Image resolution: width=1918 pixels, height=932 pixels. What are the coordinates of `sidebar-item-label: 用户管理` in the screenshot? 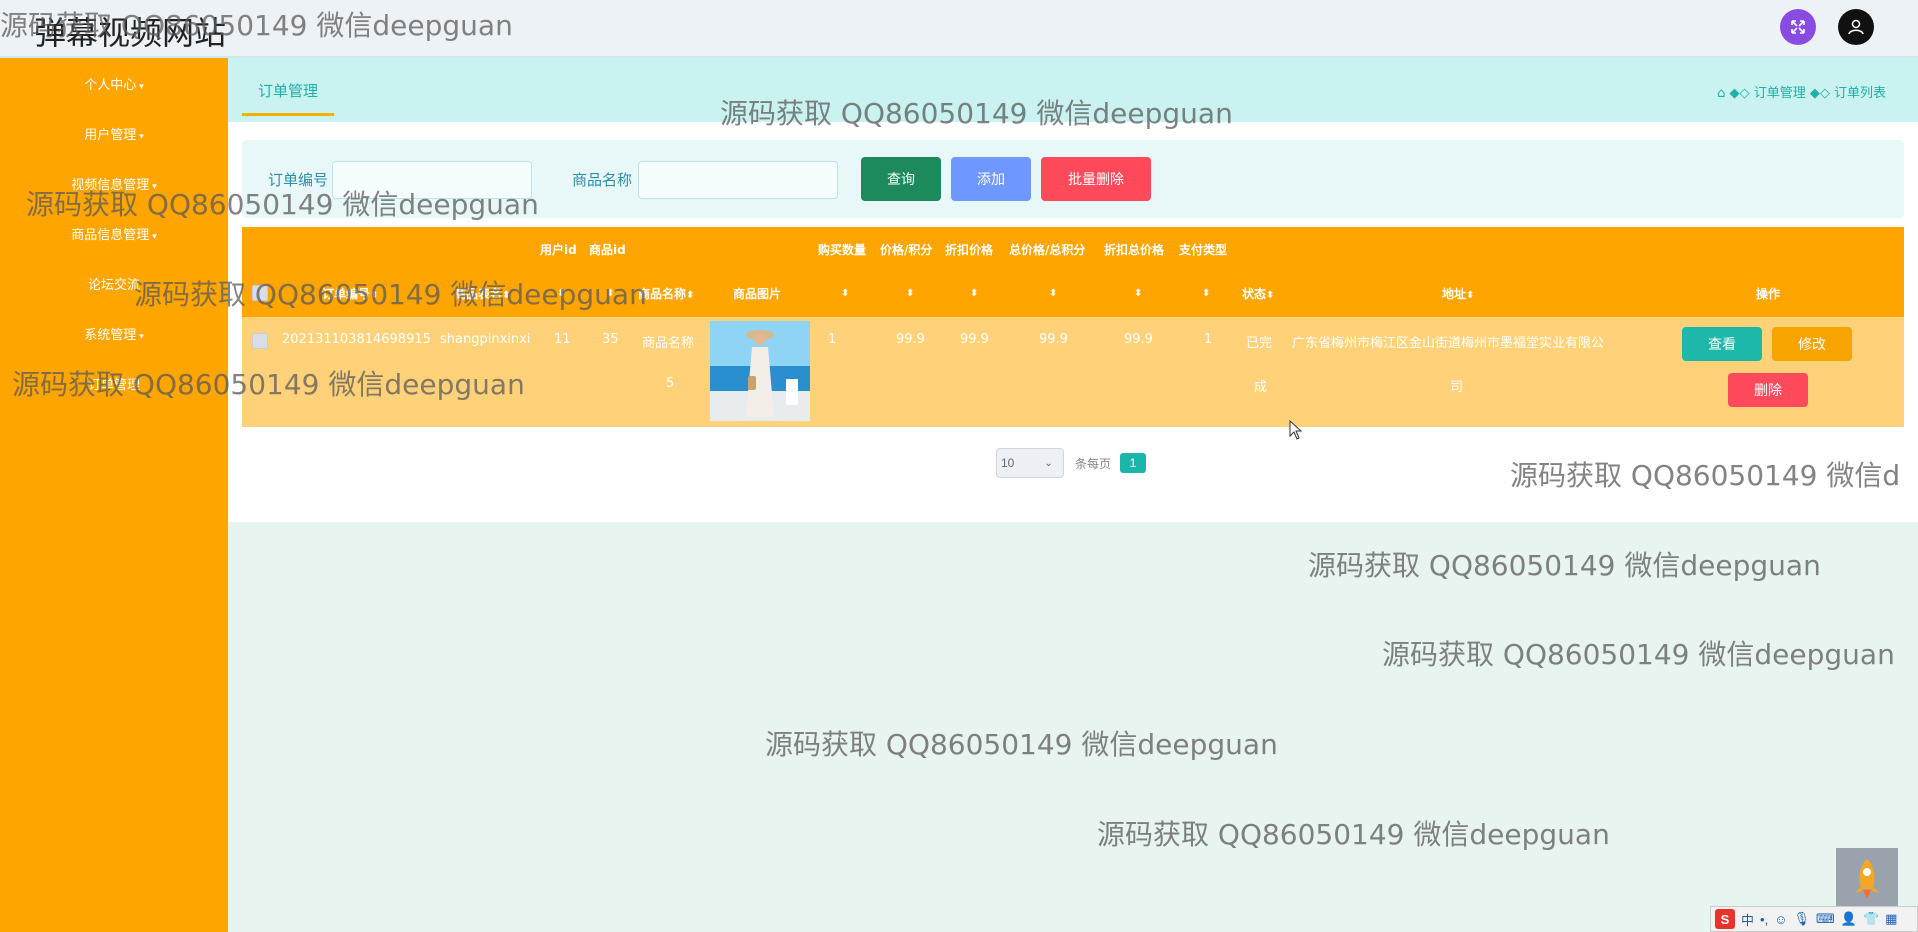 It's located at (110, 135).